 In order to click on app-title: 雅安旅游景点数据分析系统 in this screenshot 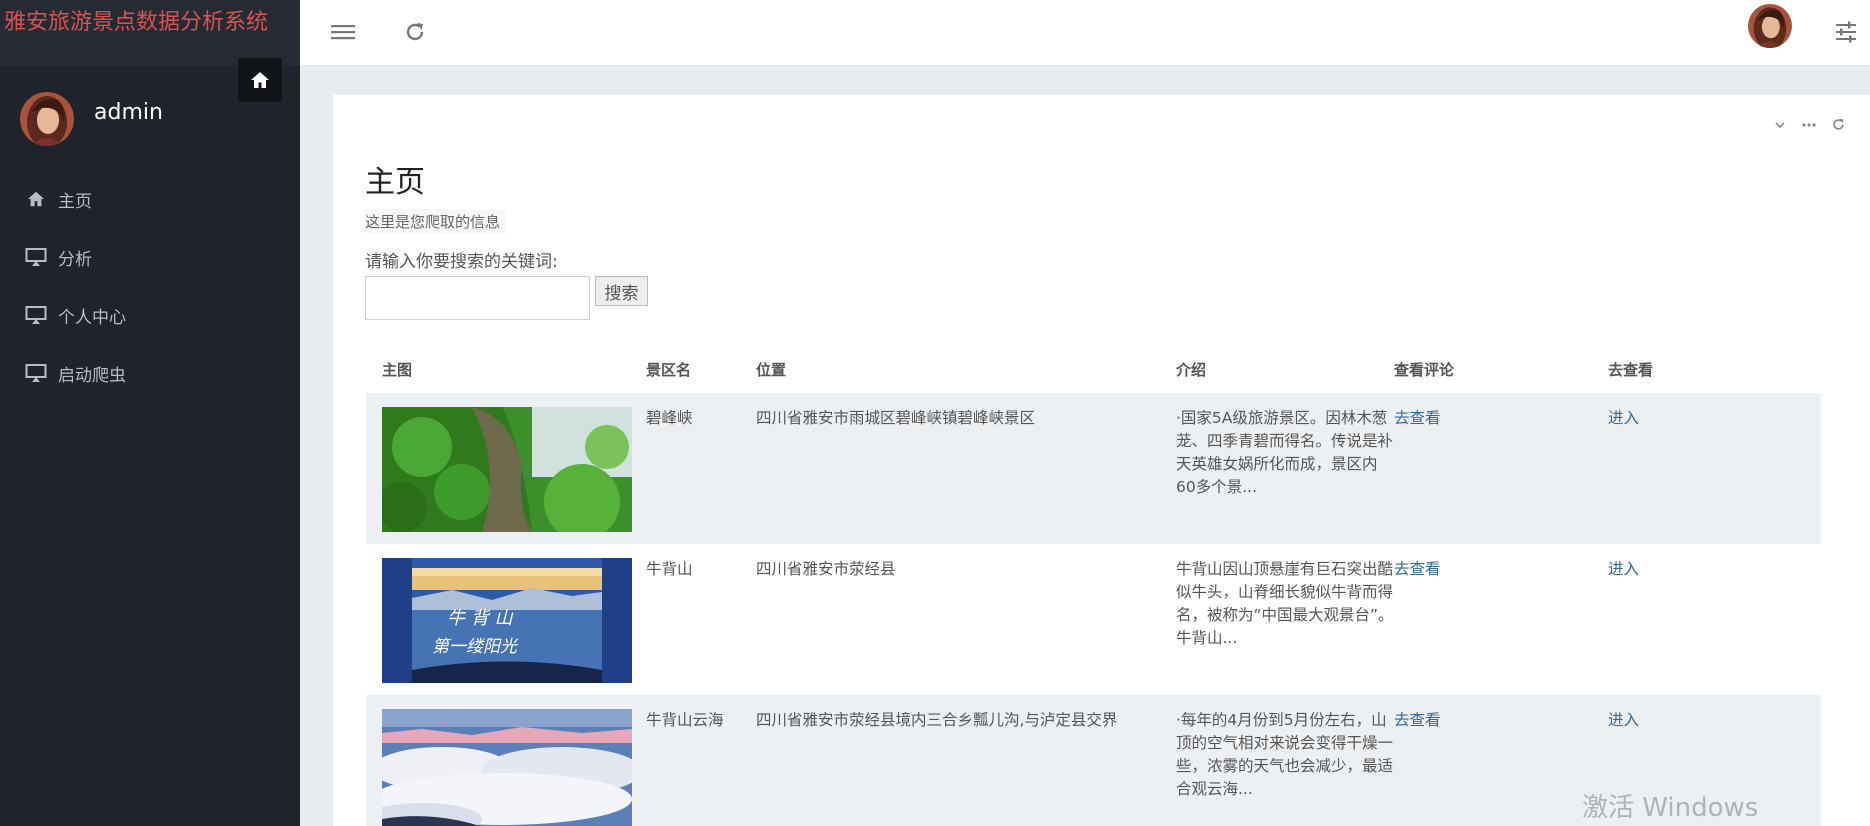, I will do `click(136, 22)`.